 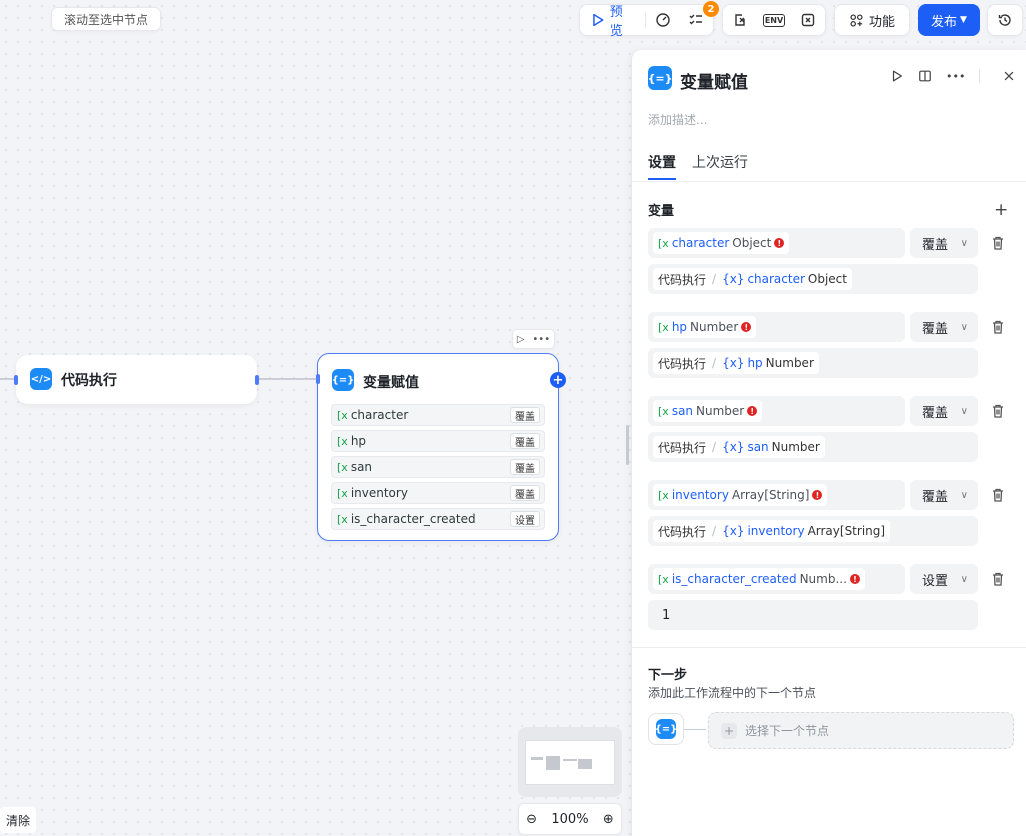 I want to click on select-next-node-label: 选择下一个节点, so click(x=787, y=731).